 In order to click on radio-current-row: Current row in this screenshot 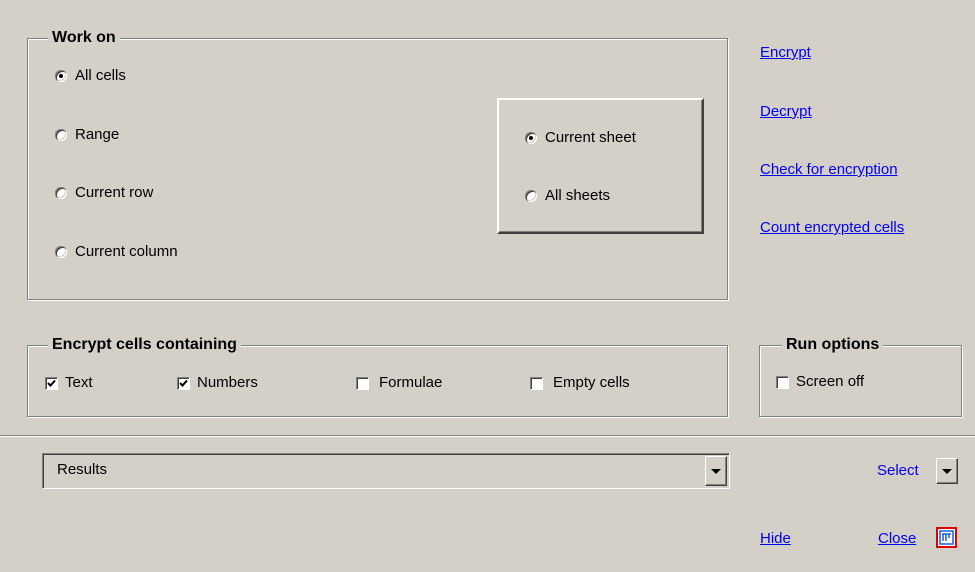, I will do `click(104, 193)`.